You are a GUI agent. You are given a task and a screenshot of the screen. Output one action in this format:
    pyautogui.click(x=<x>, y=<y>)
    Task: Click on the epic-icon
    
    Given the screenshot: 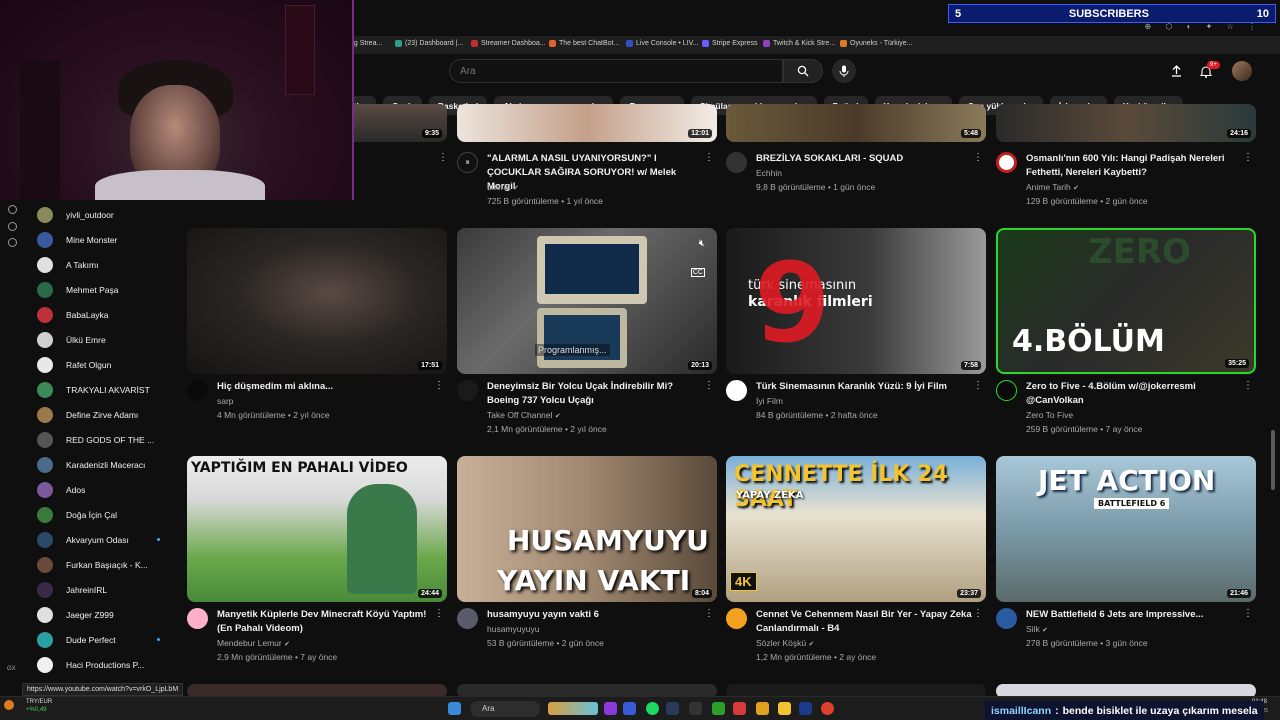 What is the action you would take?
    pyautogui.click(x=695, y=708)
    